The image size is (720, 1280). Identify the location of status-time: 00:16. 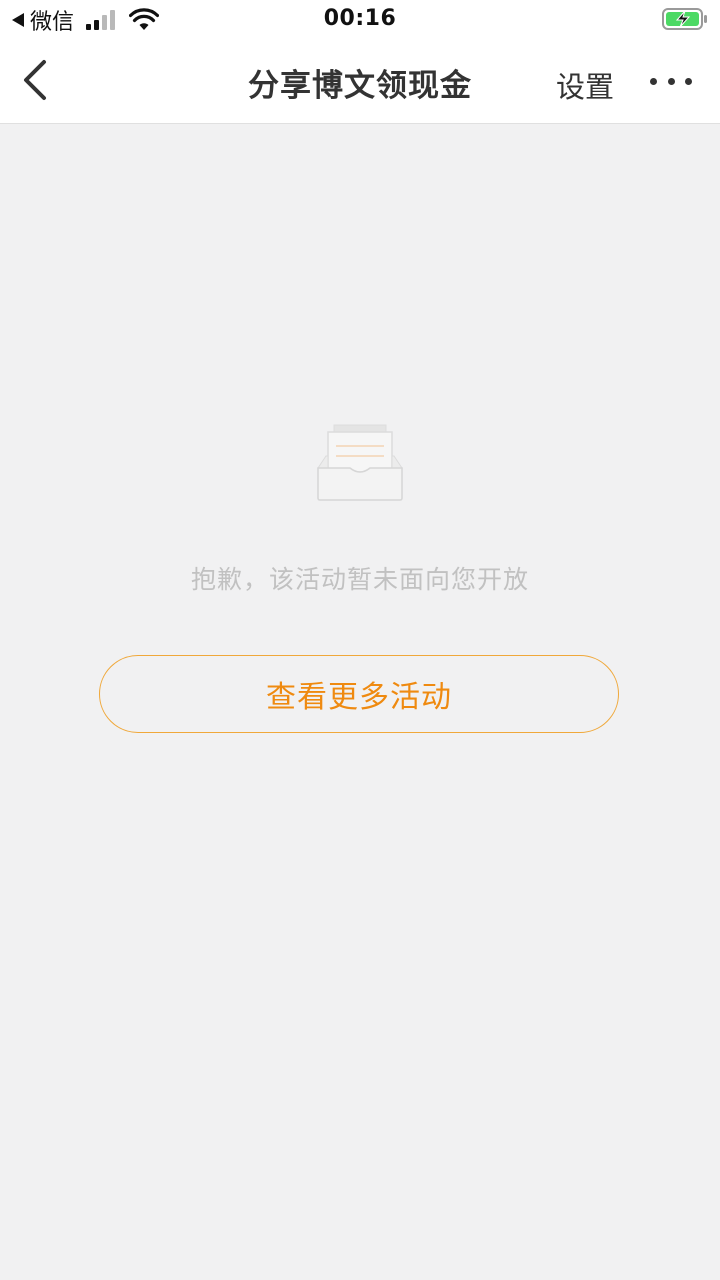
(360, 18).